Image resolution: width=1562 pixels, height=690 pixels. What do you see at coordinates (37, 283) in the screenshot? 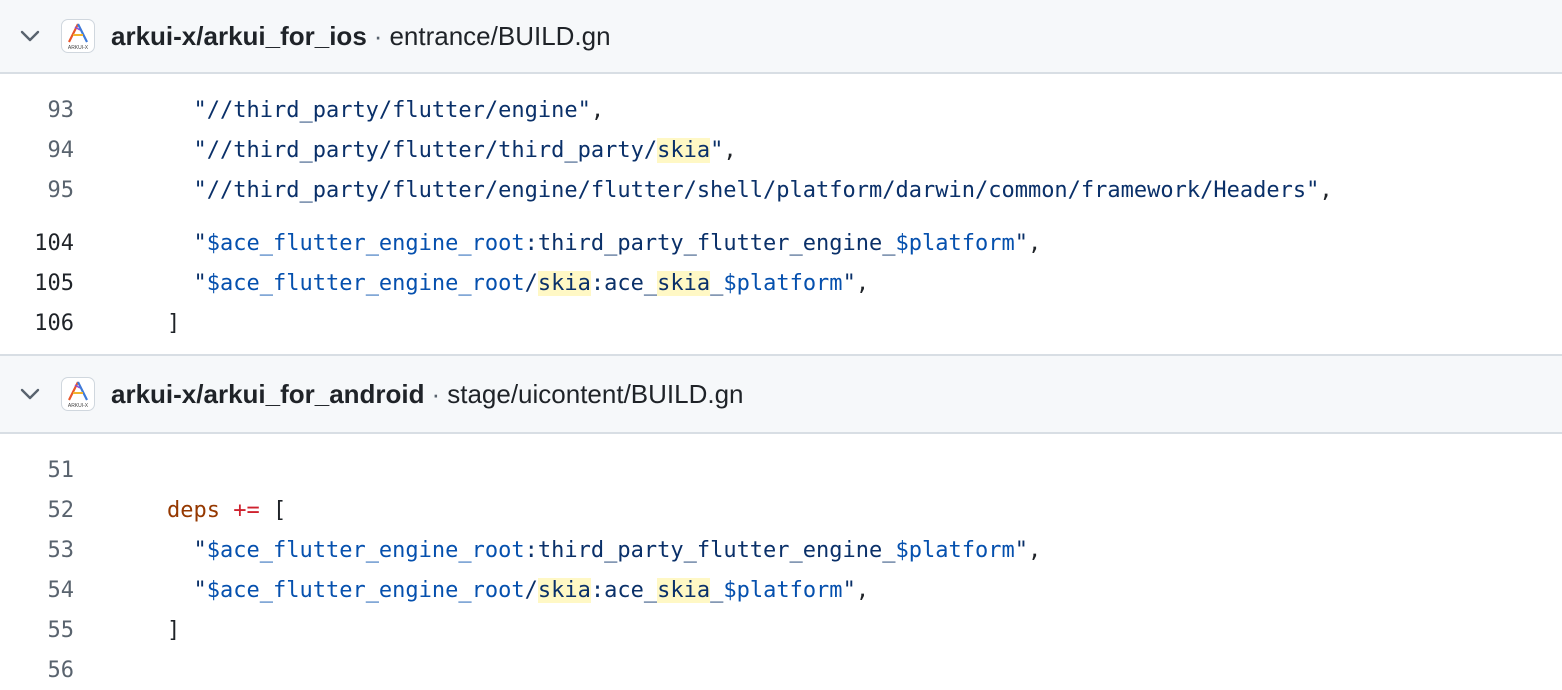
I see `line-number: 105` at bounding box center [37, 283].